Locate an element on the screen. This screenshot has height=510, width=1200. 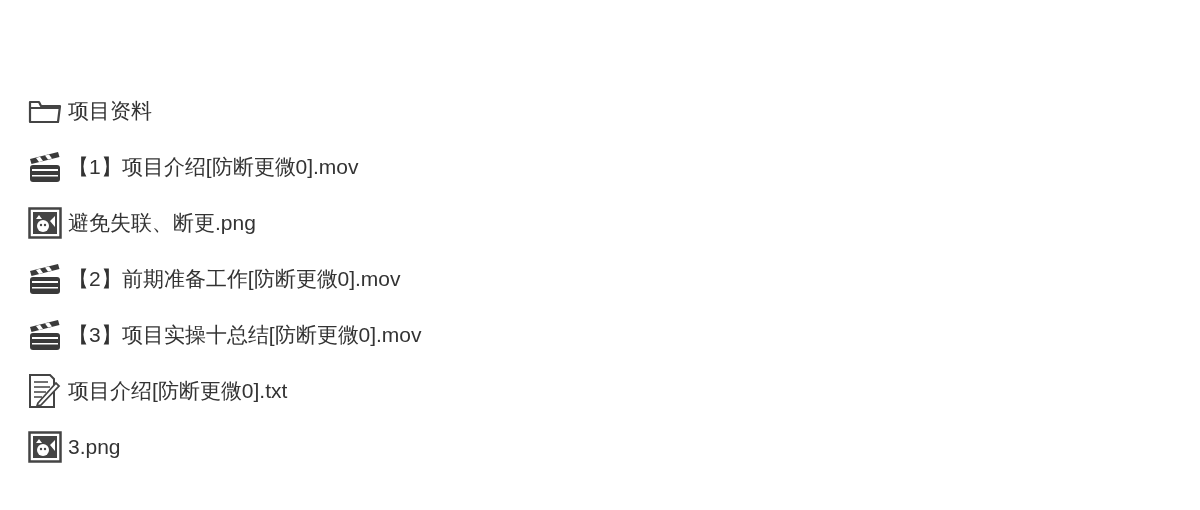
file-name: 【2】前期准备工作[防断更微0].mov is located at coordinates (234, 278).